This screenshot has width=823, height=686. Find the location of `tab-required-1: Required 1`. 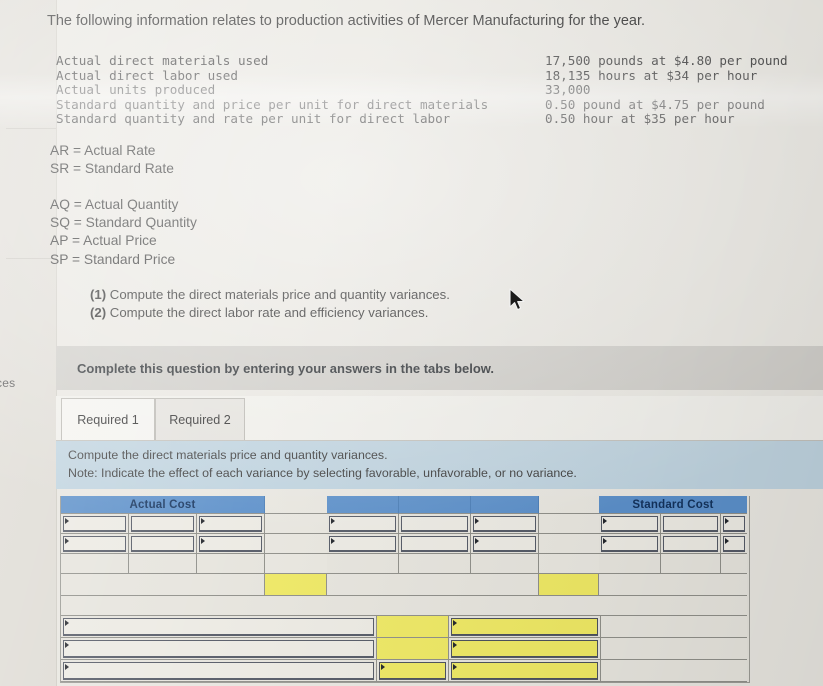

tab-required-1: Required 1 is located at coordinates (108, 419).